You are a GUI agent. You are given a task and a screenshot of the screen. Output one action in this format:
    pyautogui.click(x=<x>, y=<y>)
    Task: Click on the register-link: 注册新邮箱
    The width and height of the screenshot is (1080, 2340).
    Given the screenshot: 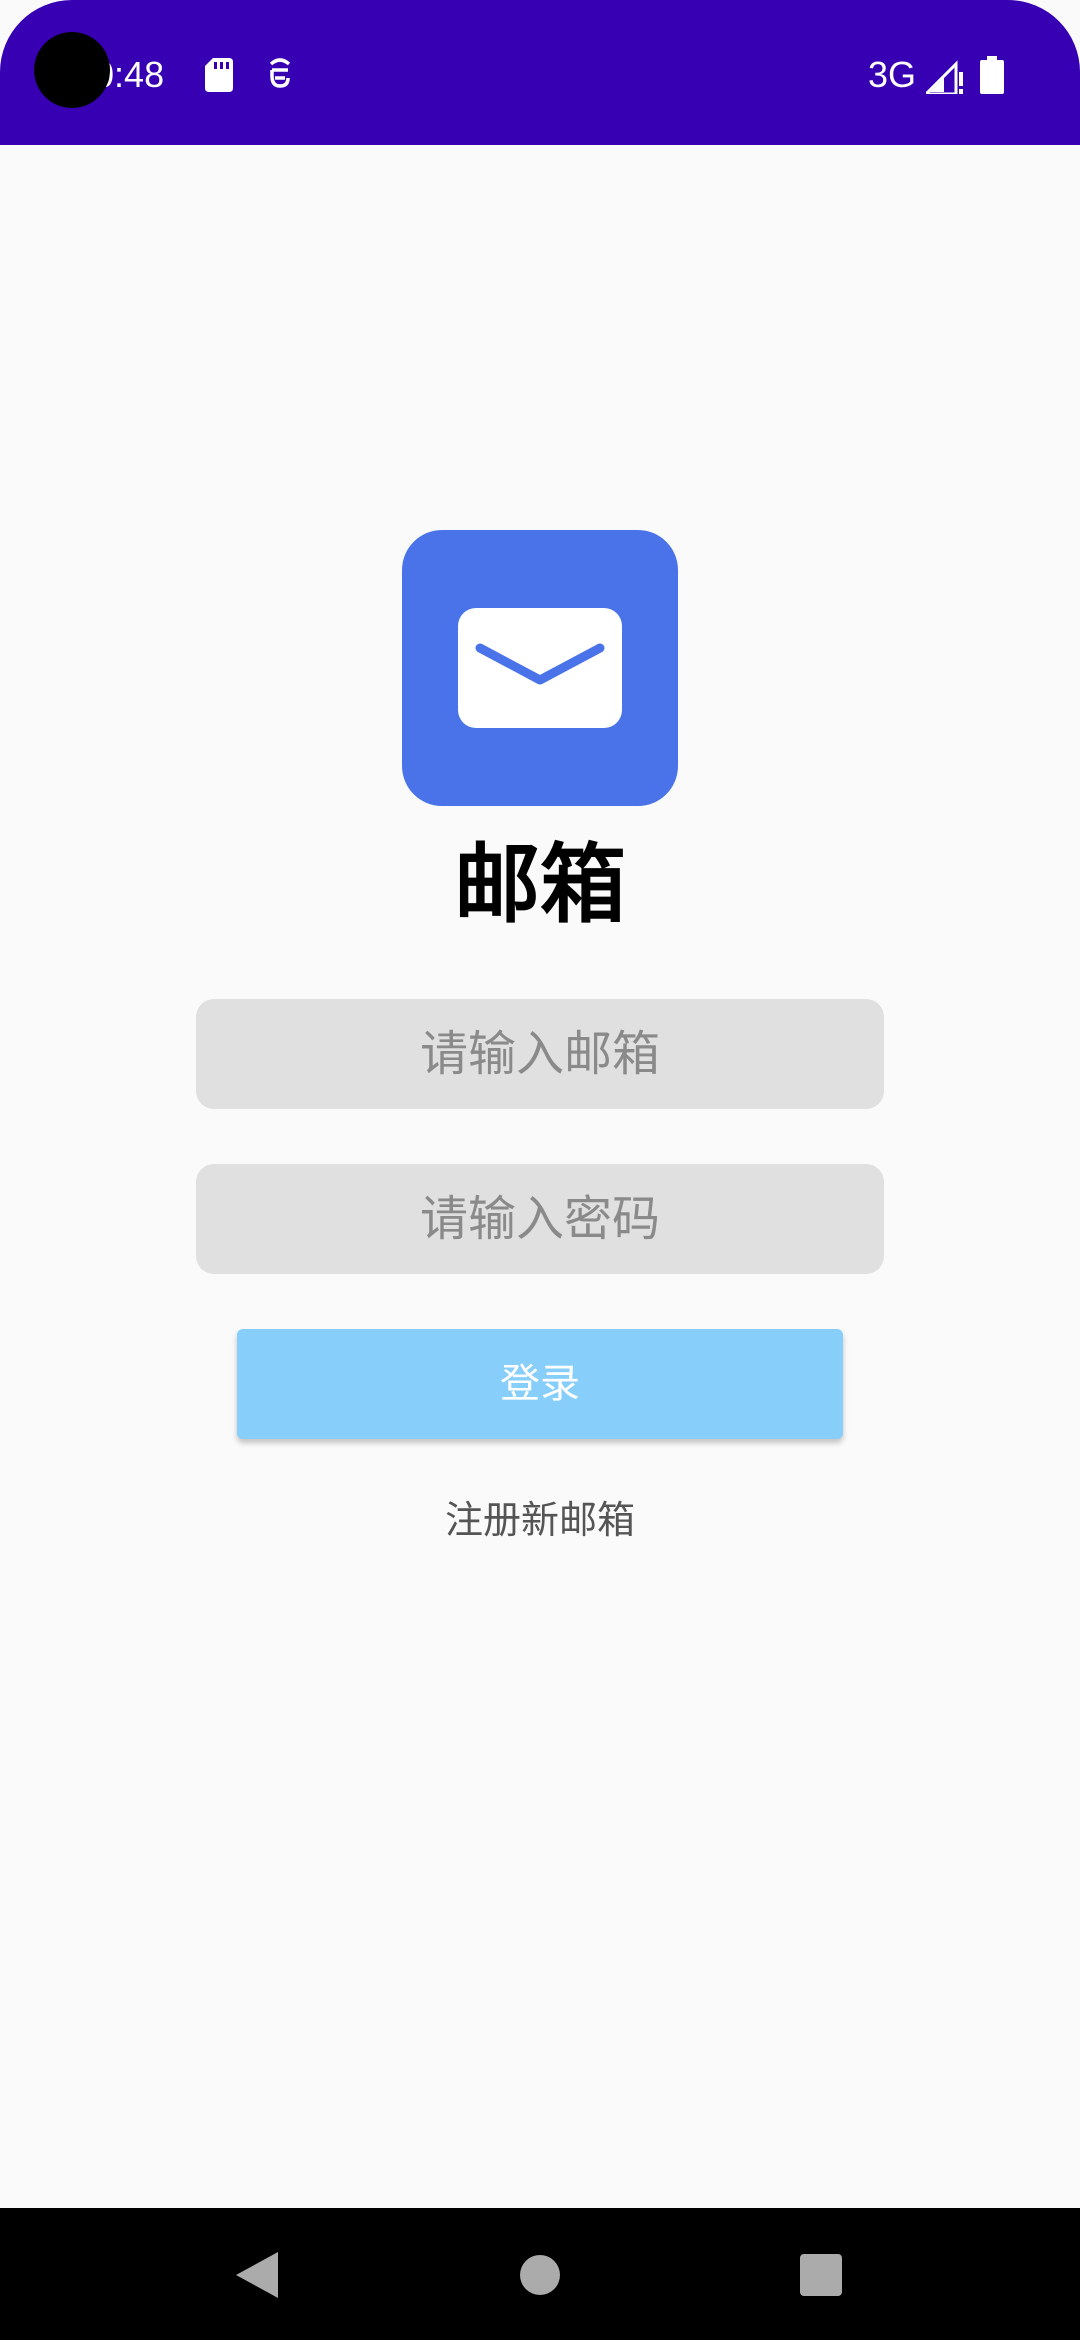 What is the action you would take?
    pyautogui.click(x=540, y=1520)
    